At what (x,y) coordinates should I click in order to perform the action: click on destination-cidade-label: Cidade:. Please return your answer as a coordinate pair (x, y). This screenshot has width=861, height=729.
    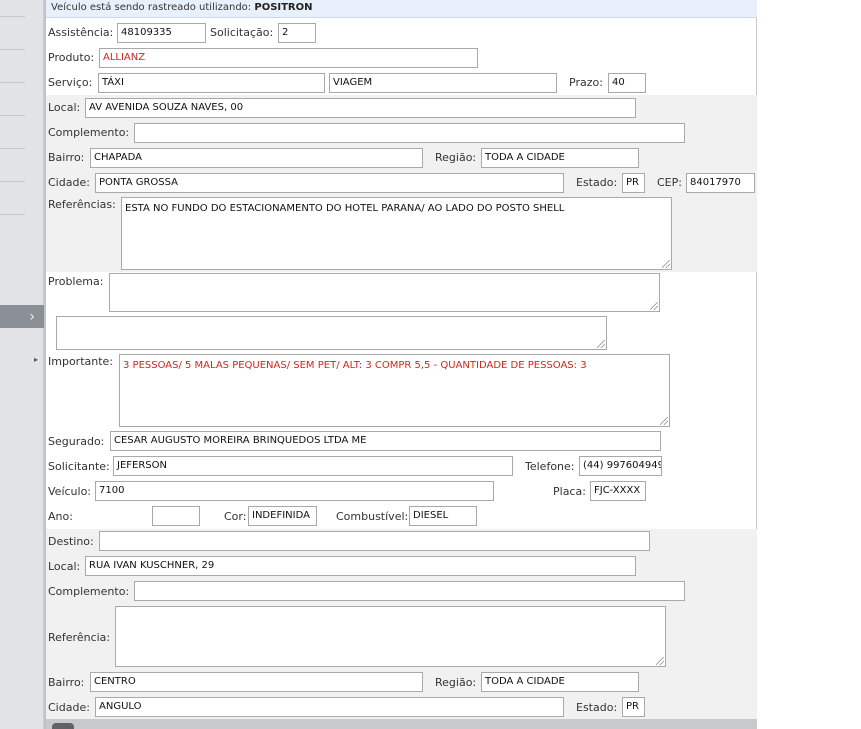
    Looking at the image, I should click on (69, 707).